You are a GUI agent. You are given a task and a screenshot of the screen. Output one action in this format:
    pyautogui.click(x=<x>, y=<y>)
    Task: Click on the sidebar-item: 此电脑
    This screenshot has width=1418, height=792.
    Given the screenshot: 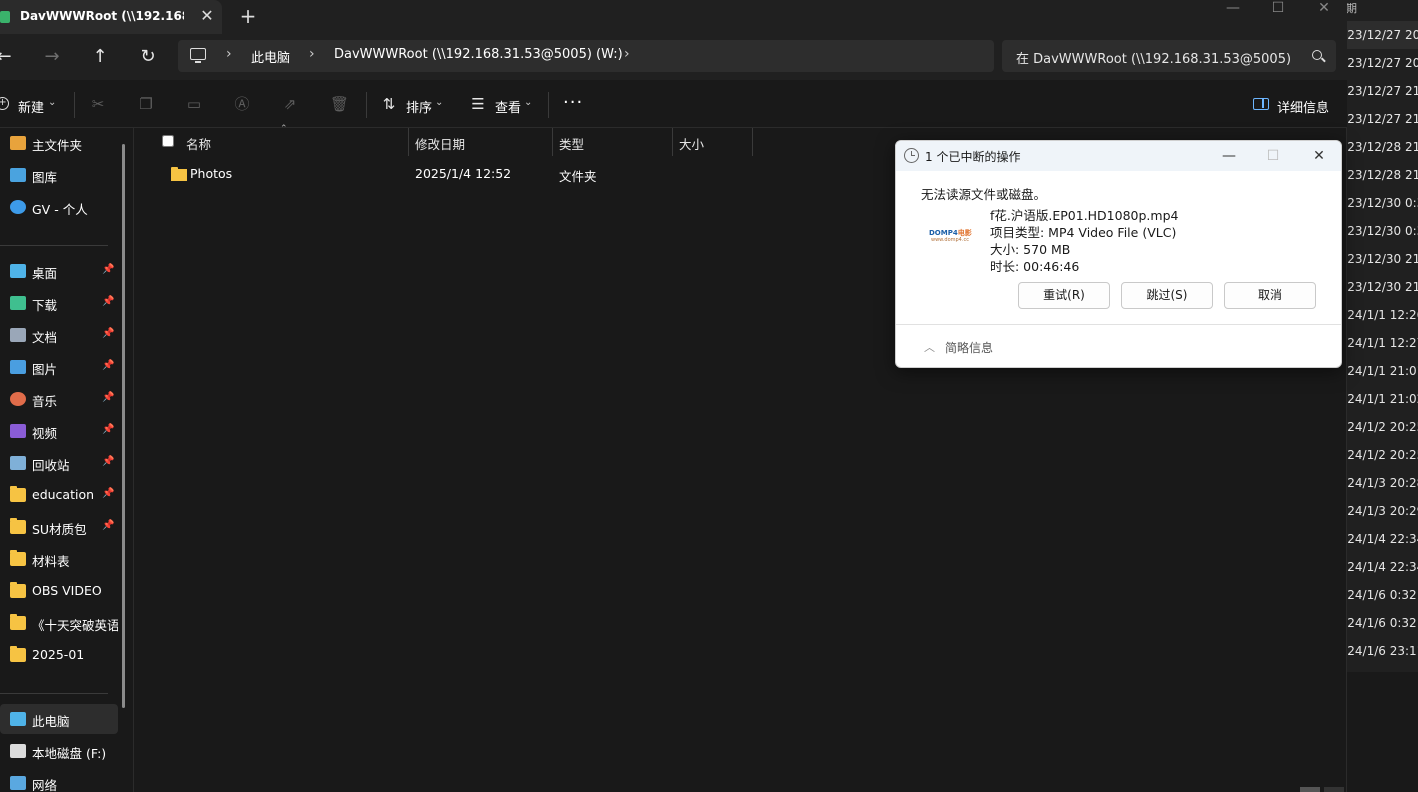 What is the action you would take?
    pyautogui.click(x=59, y=719)
    